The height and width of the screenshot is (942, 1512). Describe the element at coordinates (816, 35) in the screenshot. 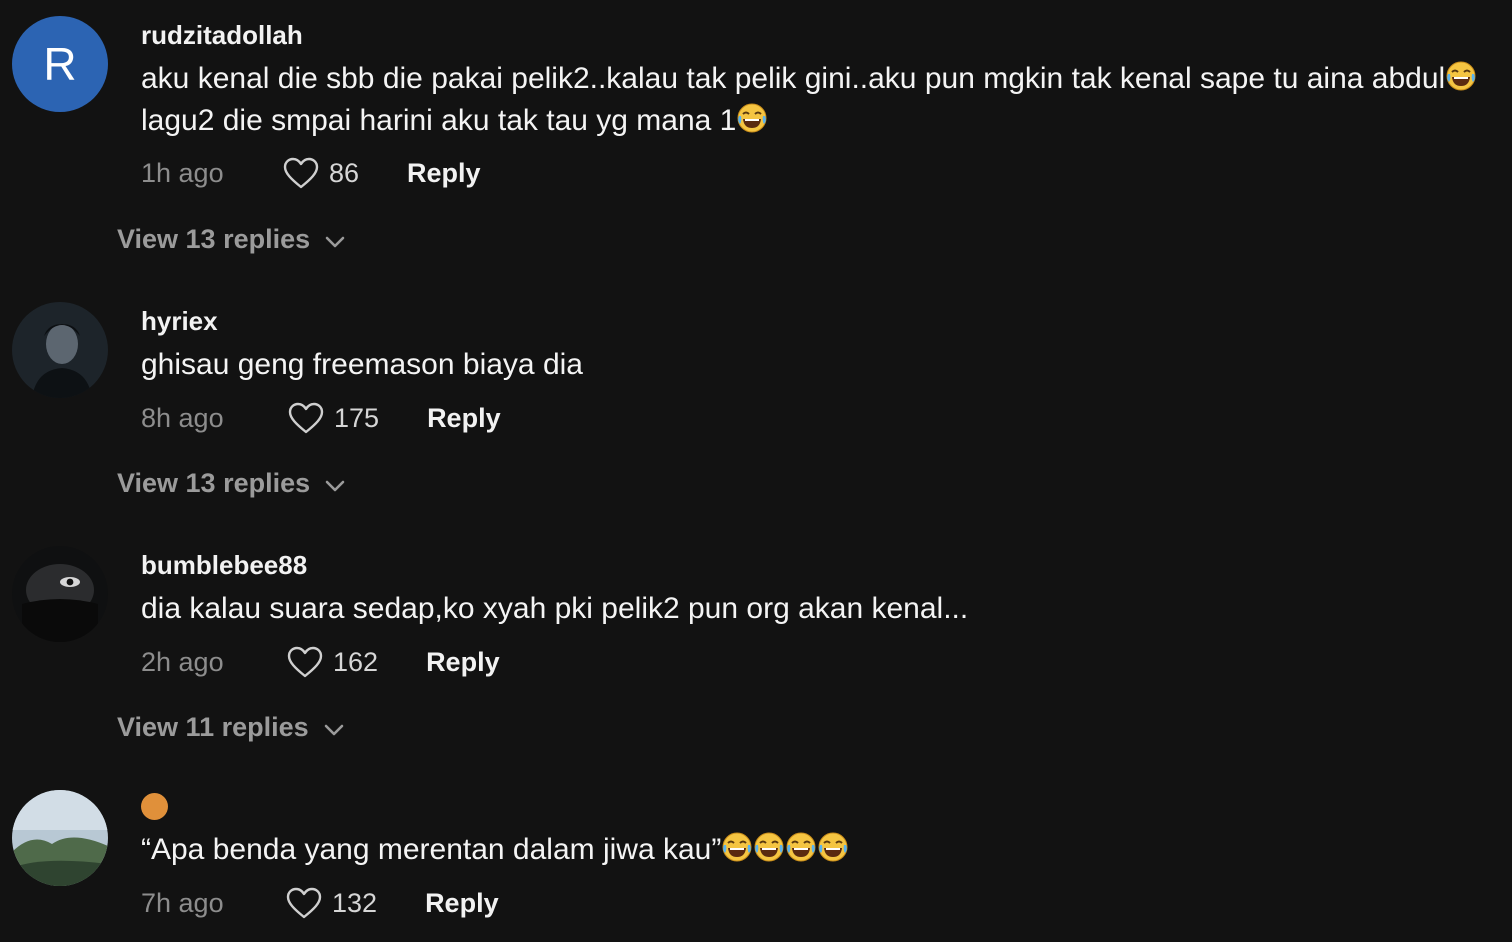

I see `username: rudzitadollah` at that location.